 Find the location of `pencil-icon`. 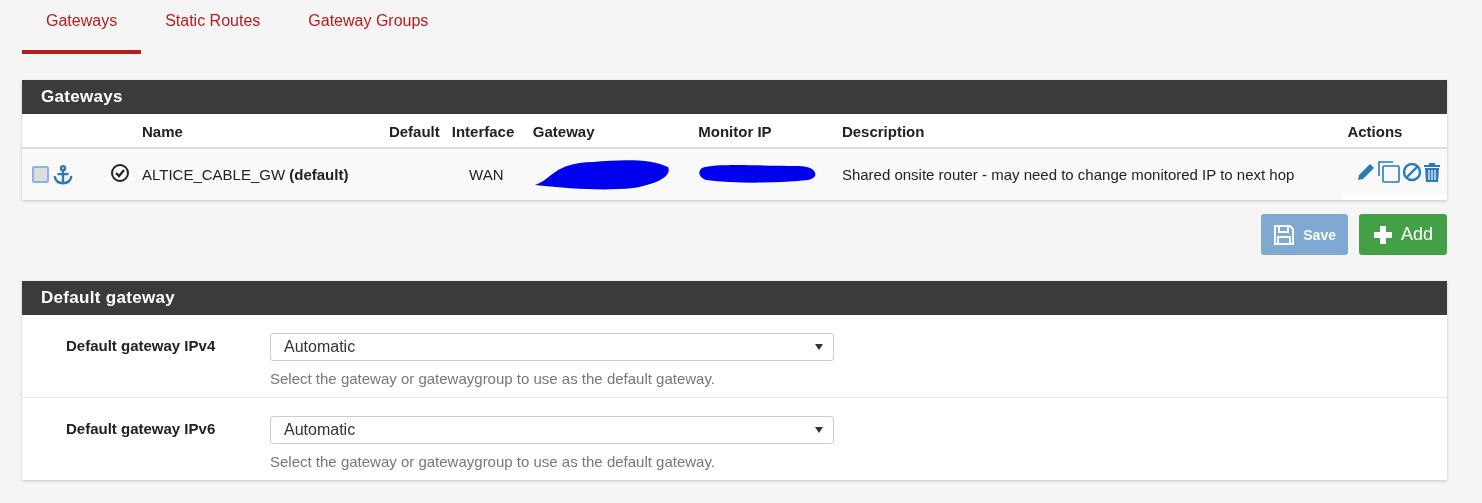

pencil-icon is located at coordinates (1366, 172).